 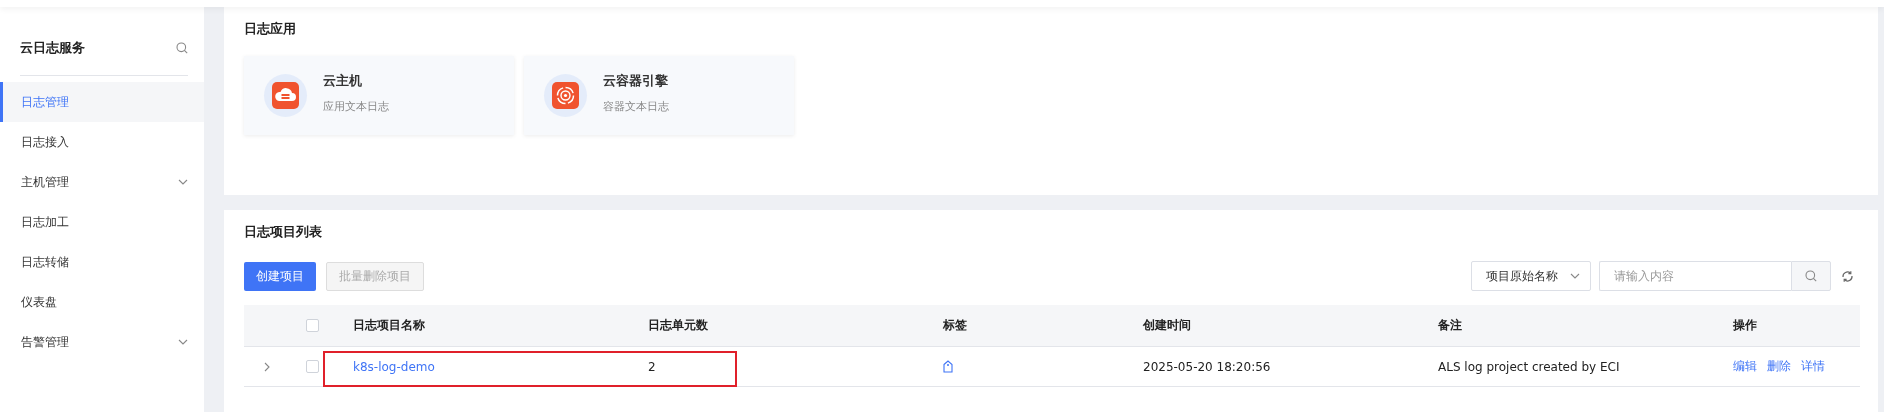 I want to click on action-link: 删除, so click(x=1779, y=366).